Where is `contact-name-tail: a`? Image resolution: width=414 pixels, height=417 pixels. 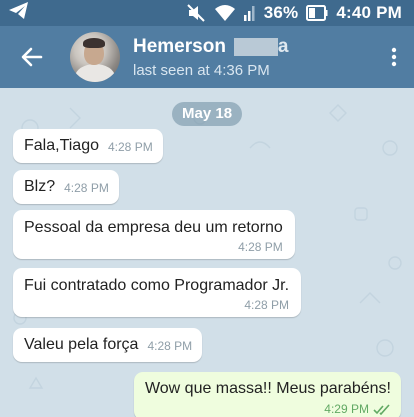
contact-name-tail: a is located at coordinates (283, 46).